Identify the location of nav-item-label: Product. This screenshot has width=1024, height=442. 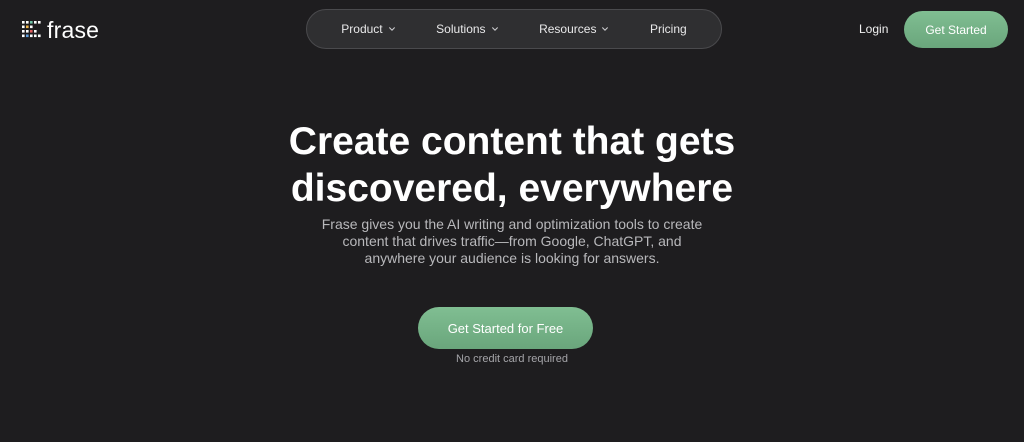
(362, 29).